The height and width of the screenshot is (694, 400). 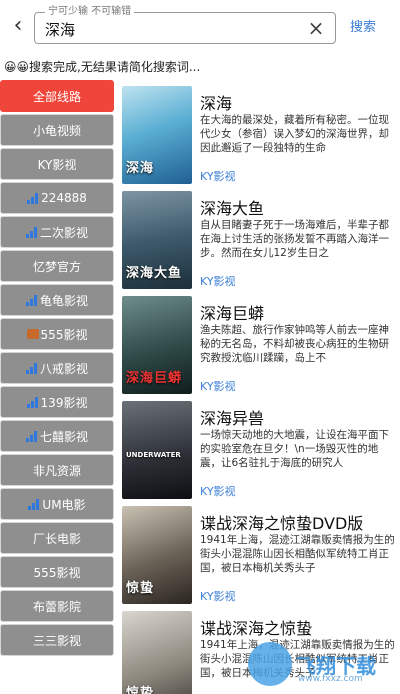 What do you see at coordinates (270, 664) in the screenshot?
I see `watermark-logo-icon` at bounding box center [270, 664].